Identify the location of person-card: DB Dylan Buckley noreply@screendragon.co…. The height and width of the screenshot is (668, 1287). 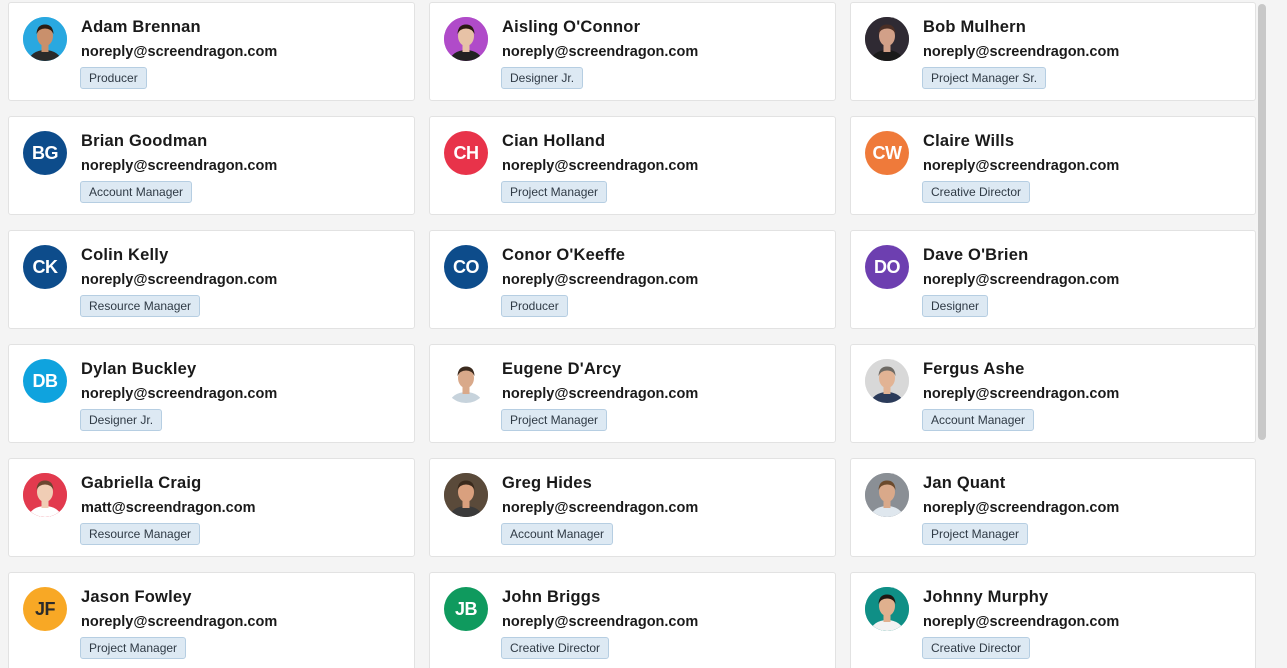
(211, 393).